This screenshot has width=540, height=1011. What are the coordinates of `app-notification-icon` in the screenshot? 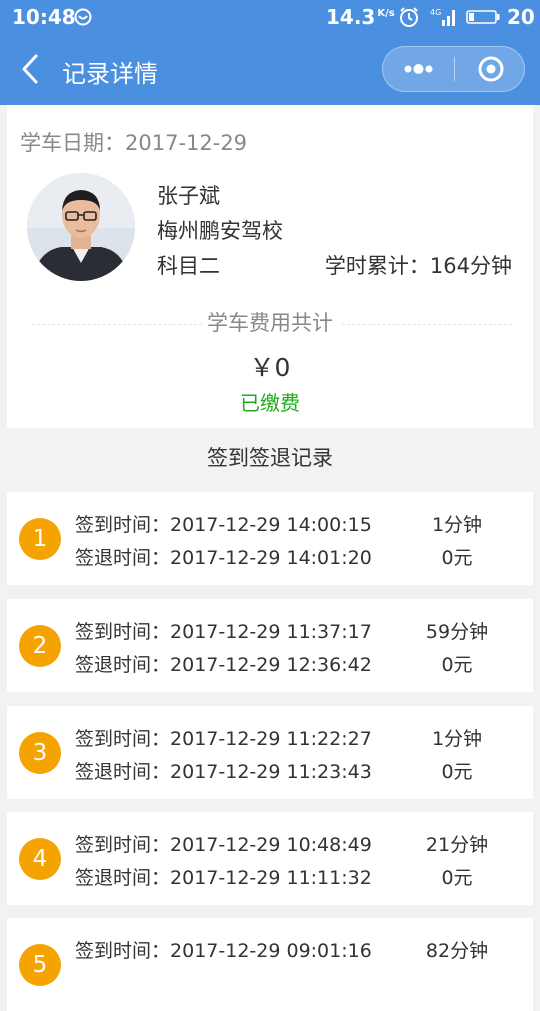 It's located at (83, 17).